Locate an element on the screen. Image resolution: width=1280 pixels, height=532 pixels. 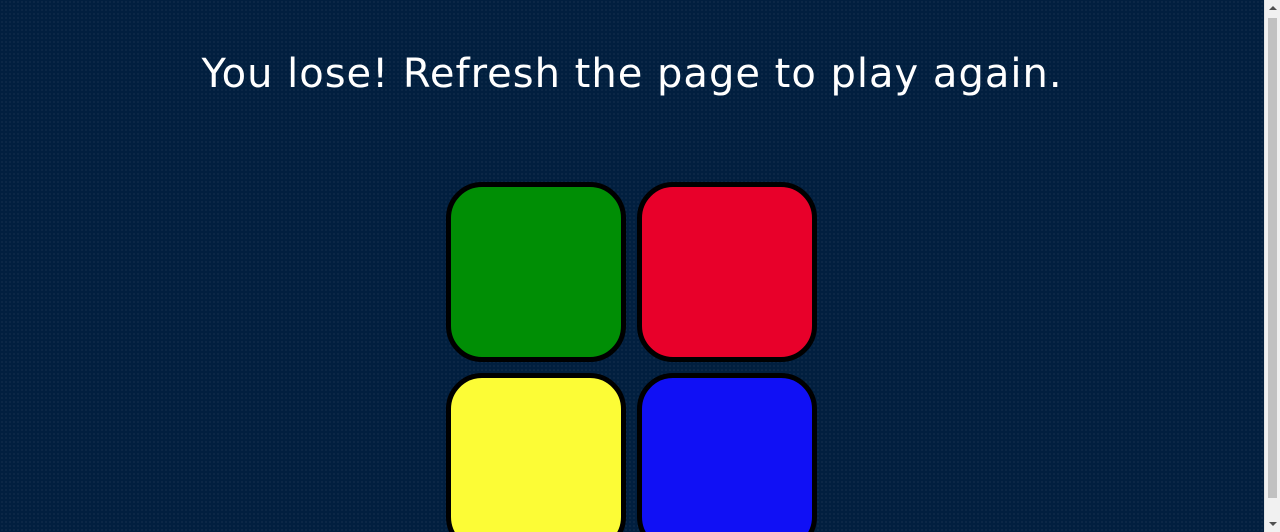
scroll-down-arrow-icon is located at coordinates (1272, 524).